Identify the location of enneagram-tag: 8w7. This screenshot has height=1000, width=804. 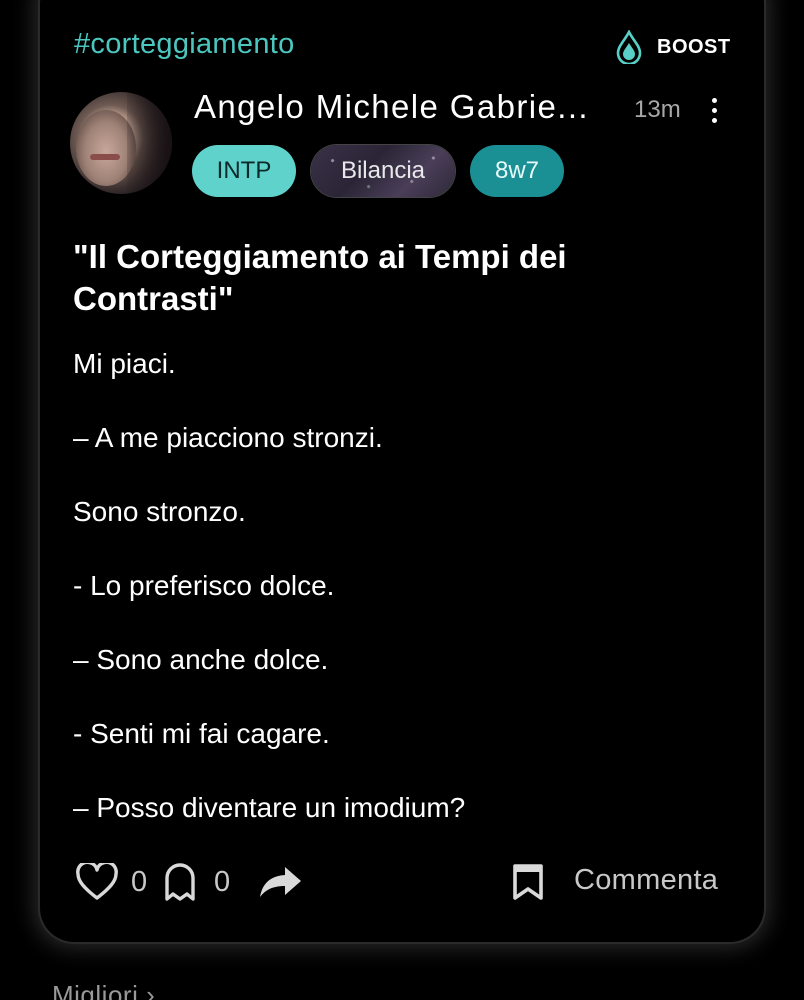
(517, 171).